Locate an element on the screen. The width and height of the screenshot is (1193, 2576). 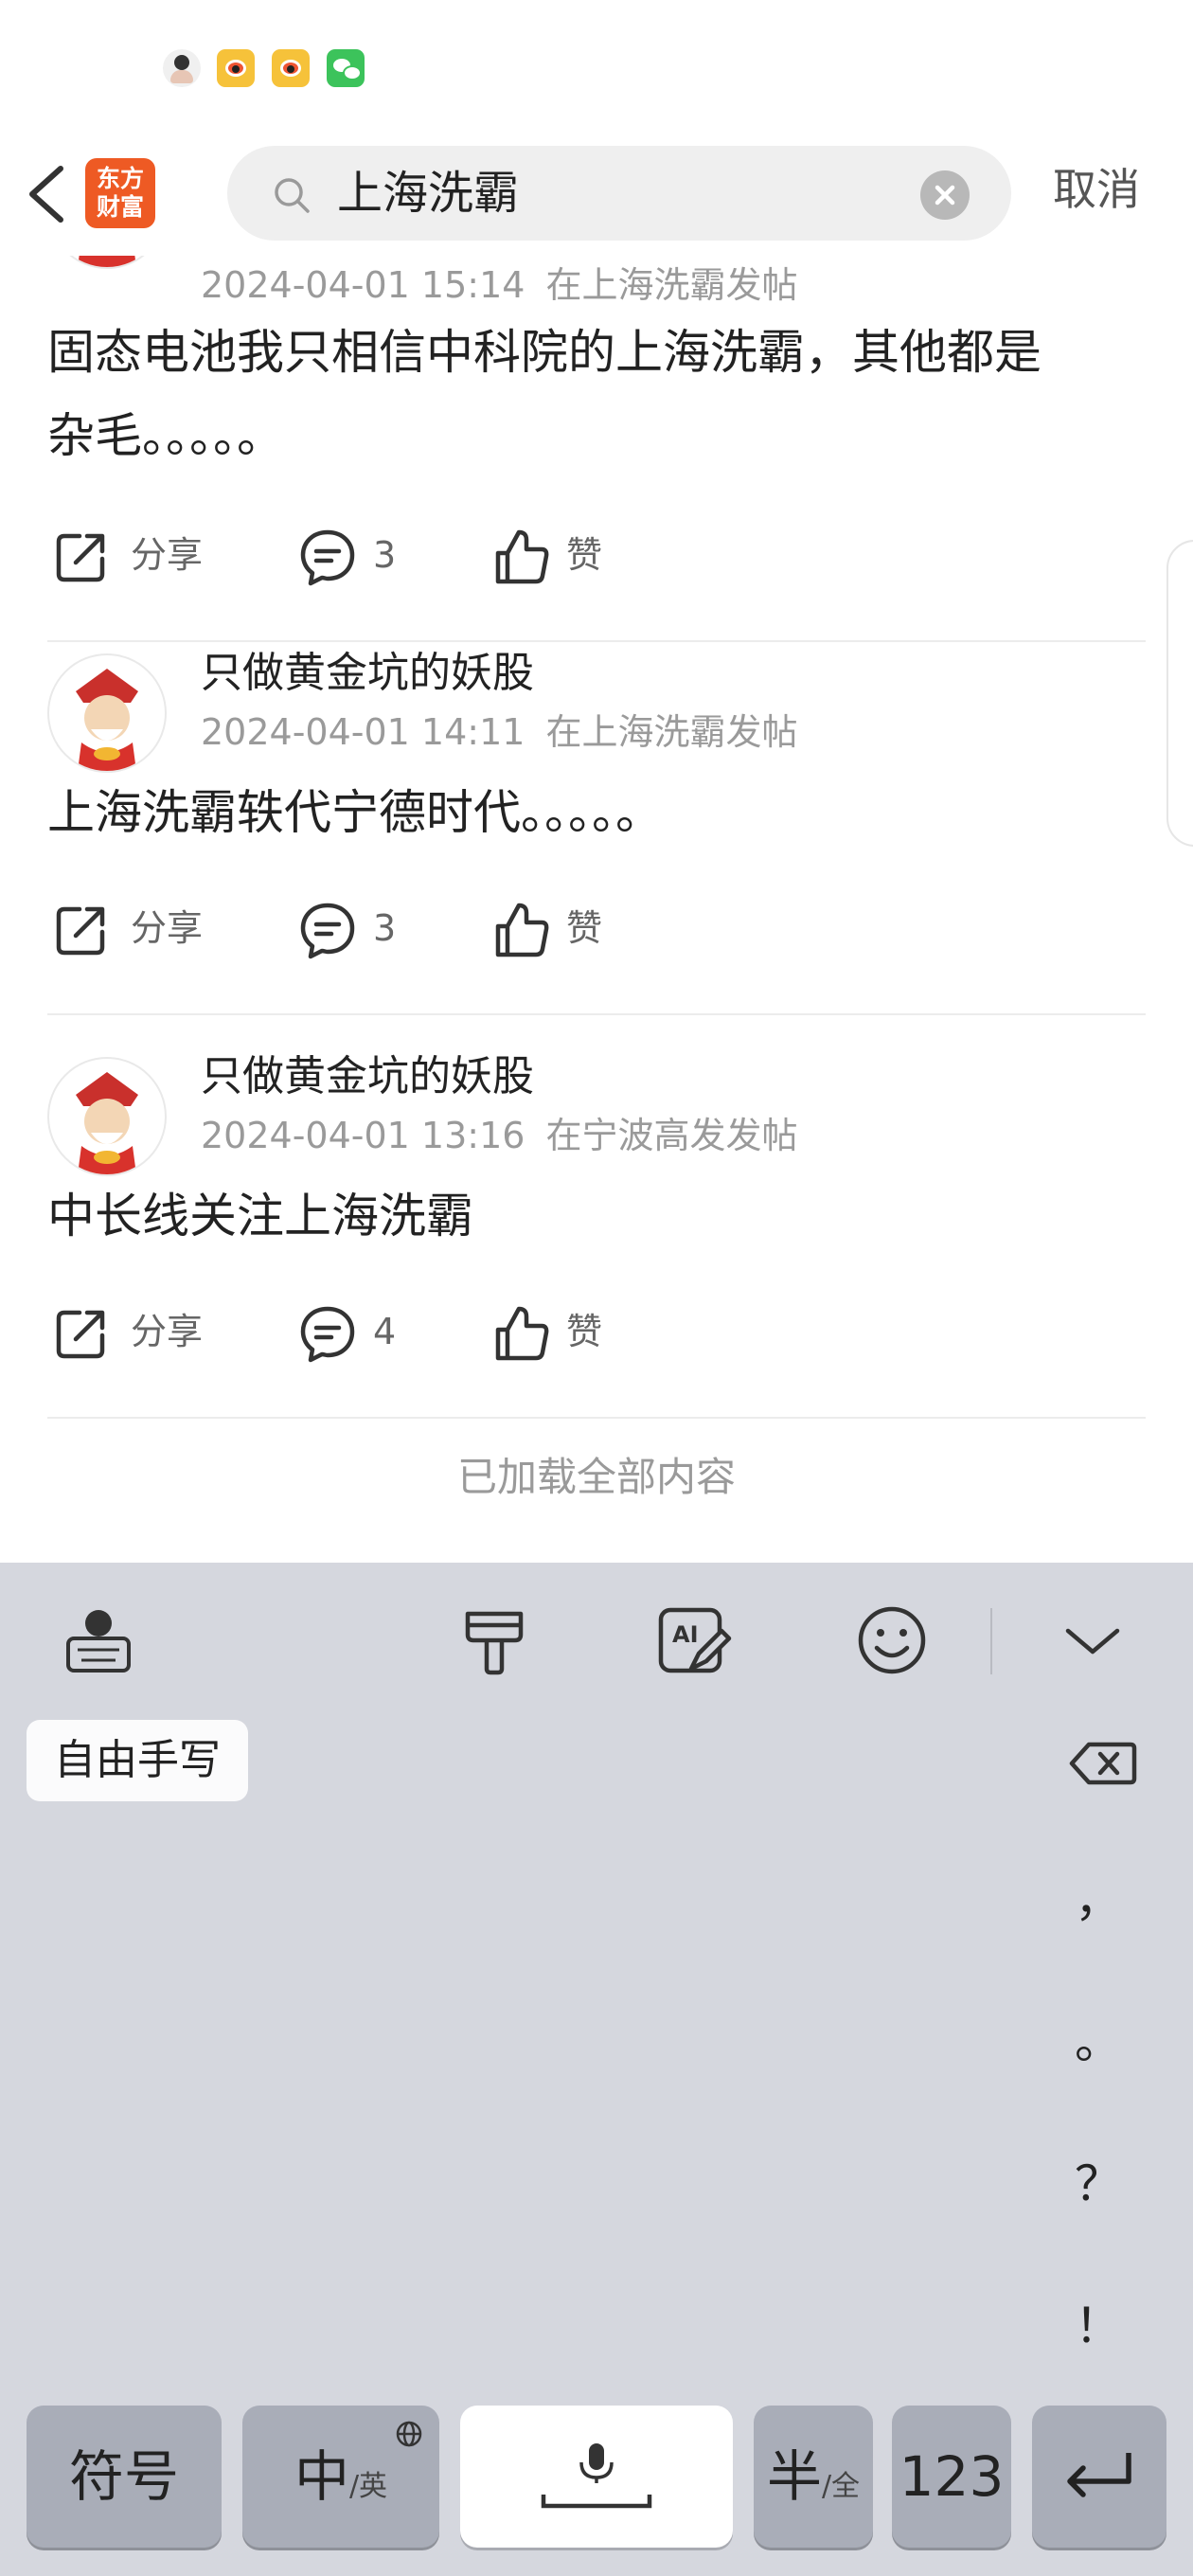
post-text-line: 中长线关注上海洗霸 is located at coordinates (260, 1216).